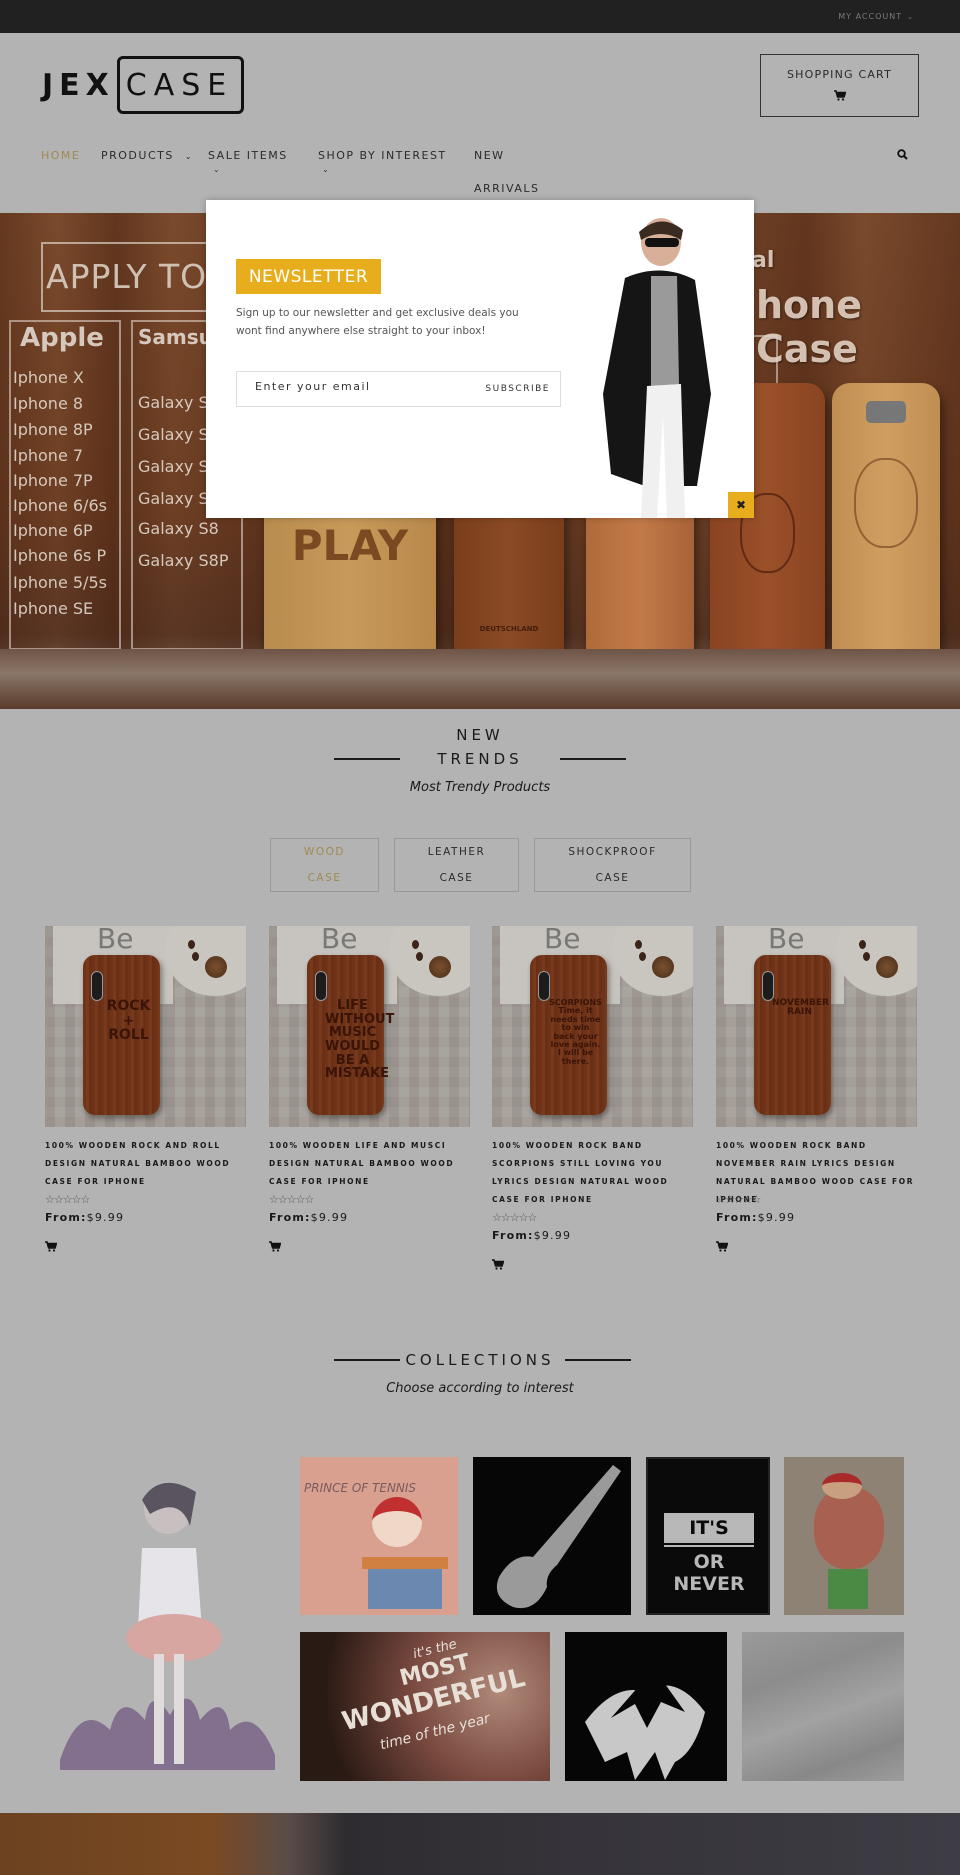 The height and width of the screenshot is (1875, 960). What do you see at coordinates (886, 503) in the screenshot?
I see `skull-icon` at bounding box center [886, 503].